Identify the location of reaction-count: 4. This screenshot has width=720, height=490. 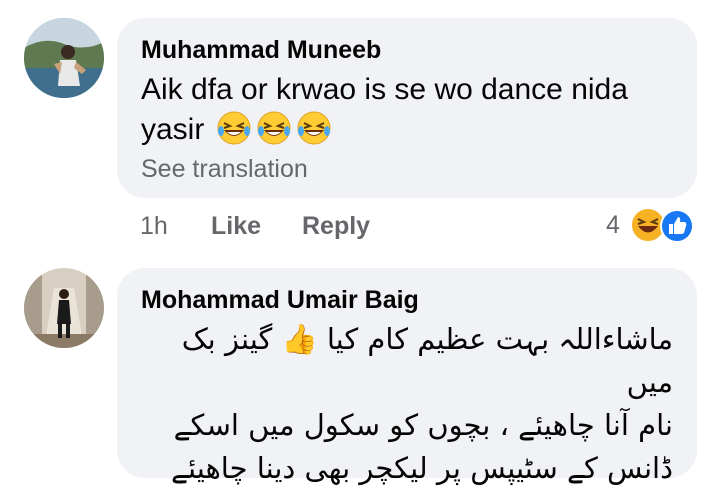
(613, 225).